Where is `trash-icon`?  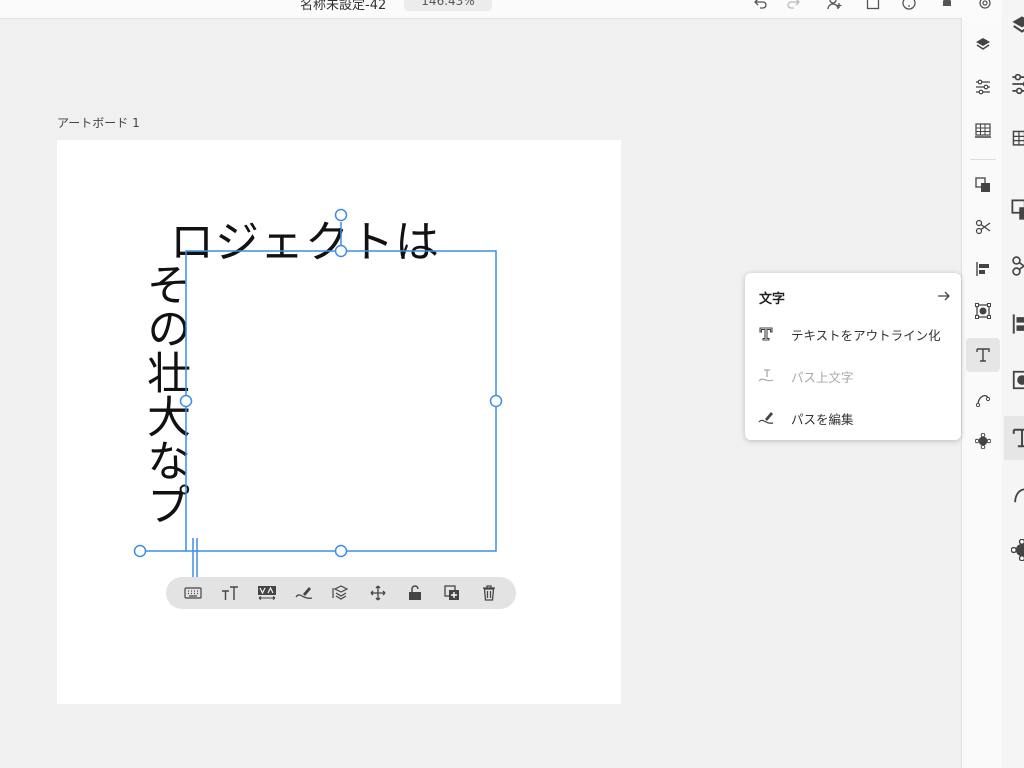
trash-icon is located at coordinates (489, 593).